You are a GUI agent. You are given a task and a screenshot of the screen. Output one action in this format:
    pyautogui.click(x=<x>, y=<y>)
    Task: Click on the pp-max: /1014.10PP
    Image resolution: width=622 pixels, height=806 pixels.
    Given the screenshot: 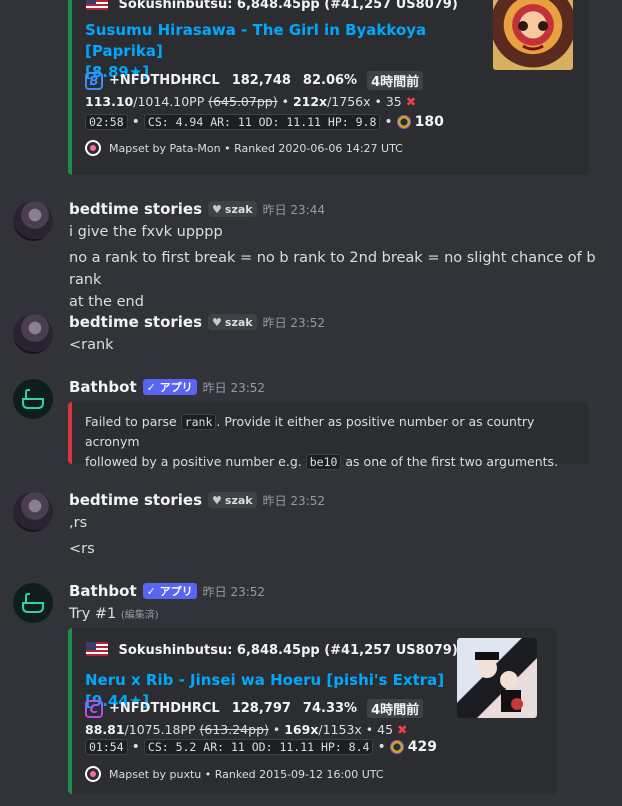 What is the action you would take?
    pyautogui.click(x=169, y=101)
    